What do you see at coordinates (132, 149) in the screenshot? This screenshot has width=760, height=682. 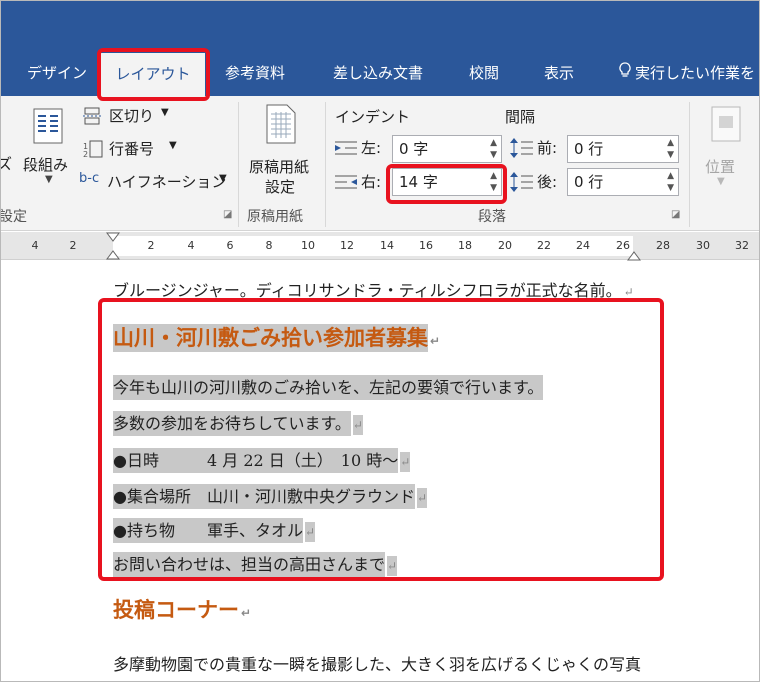 I see `line-numbers-label: 行番号` at bounding box center [132, 149].